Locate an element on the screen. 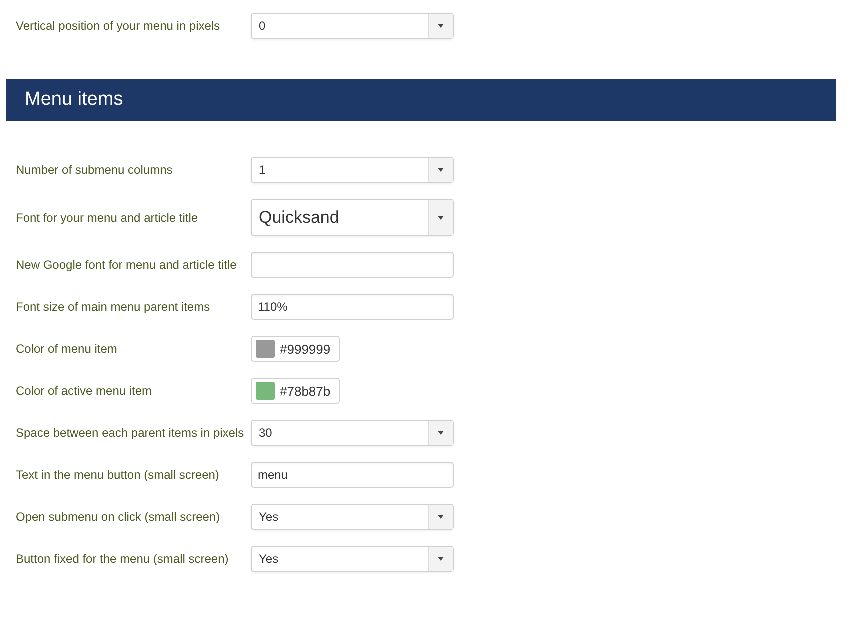 This screenshot has width=850, height=620. field-label: Vertical position of your menu in pixels is located at coordinates (119, 26).